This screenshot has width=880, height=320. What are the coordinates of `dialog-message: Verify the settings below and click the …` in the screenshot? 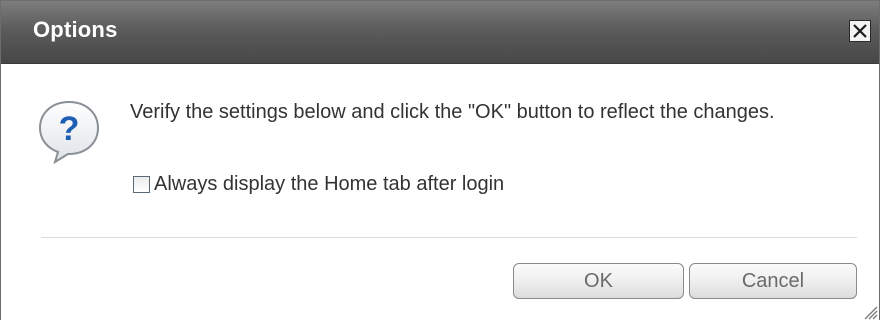 It's located at (452, 112).